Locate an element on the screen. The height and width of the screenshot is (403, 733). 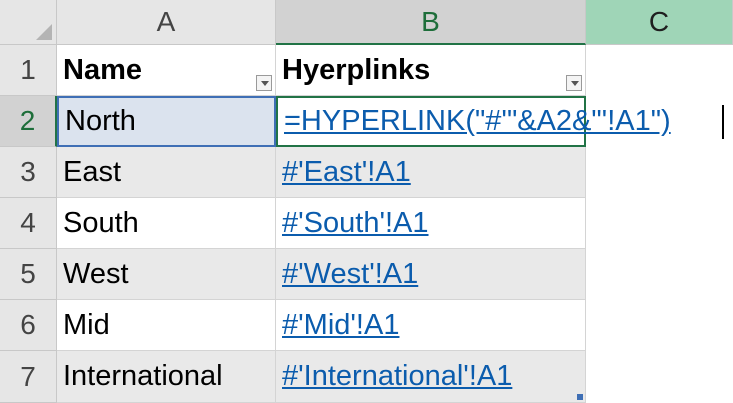
row-header-1: 1 is located at coordinates (28, 70).